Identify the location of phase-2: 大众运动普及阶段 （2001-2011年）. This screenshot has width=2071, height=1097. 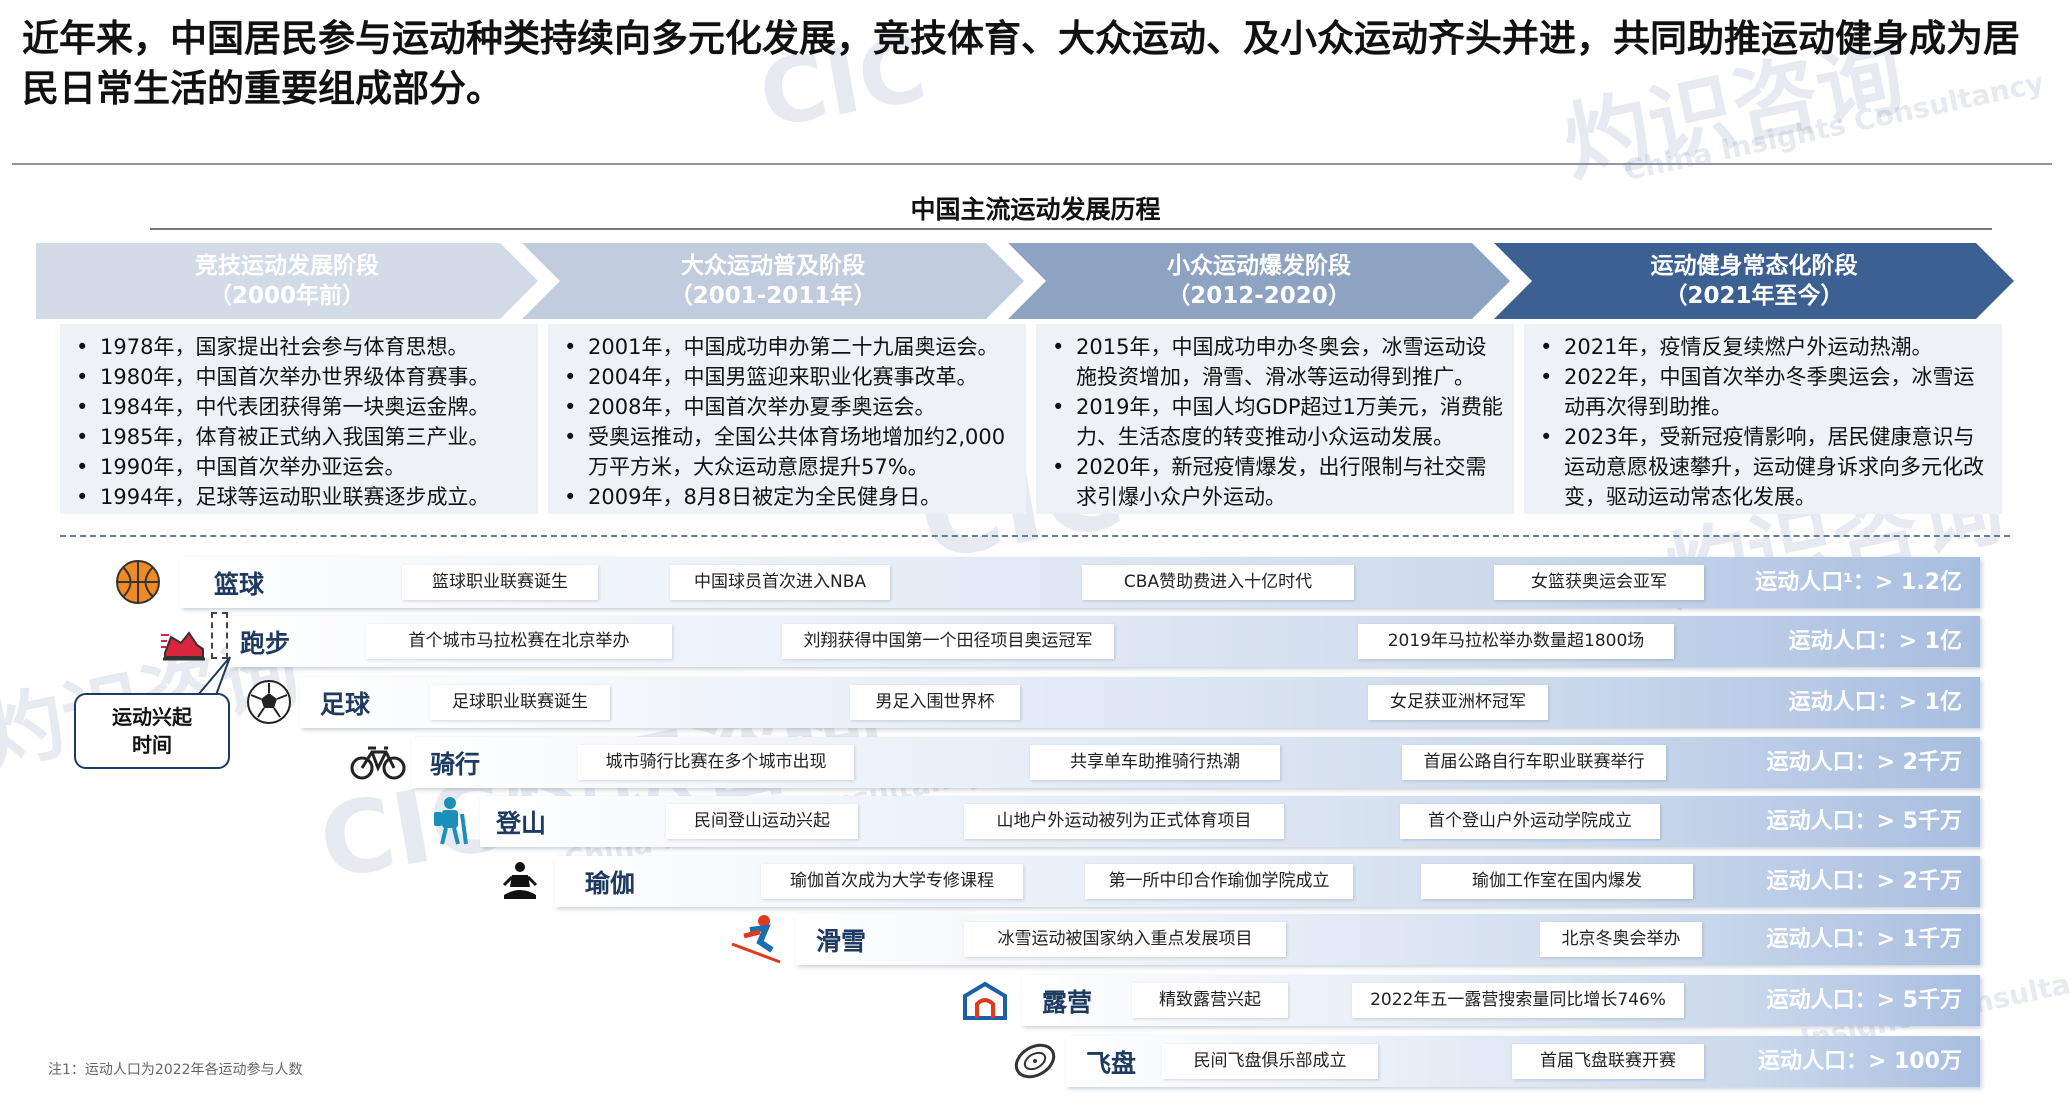
(773, 281).